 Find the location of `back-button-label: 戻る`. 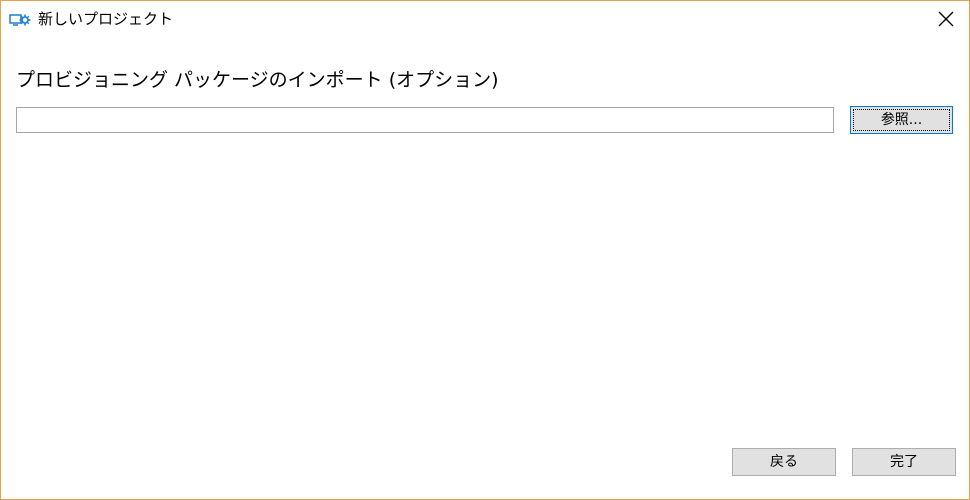

back-button-label: 戻る is located at coordinates (784, 462).